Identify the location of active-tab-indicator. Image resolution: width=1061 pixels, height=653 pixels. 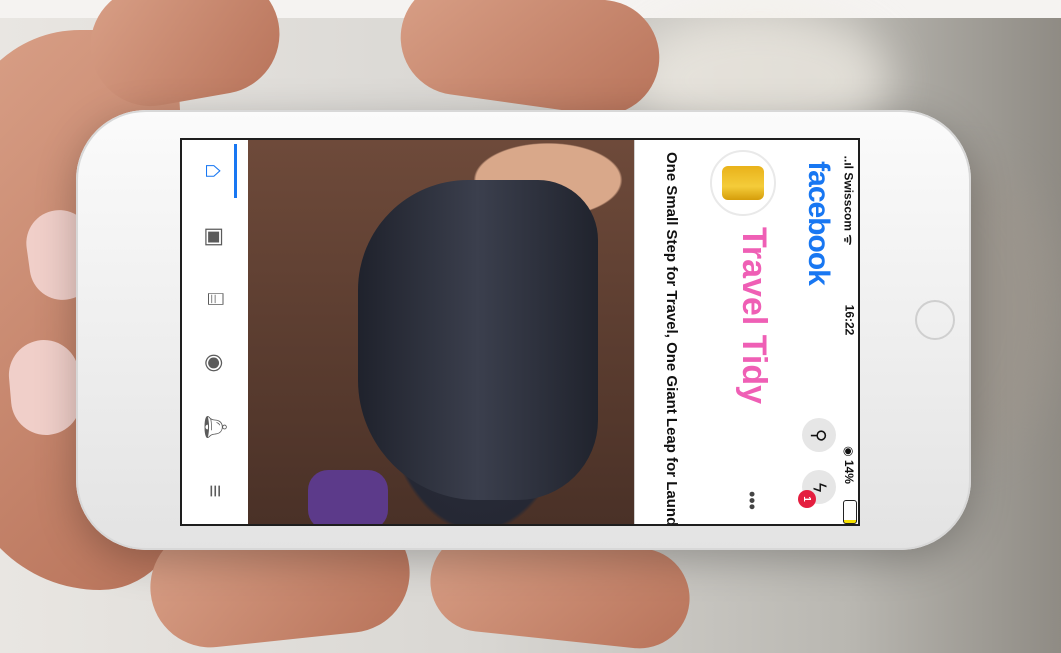
(235, 171).